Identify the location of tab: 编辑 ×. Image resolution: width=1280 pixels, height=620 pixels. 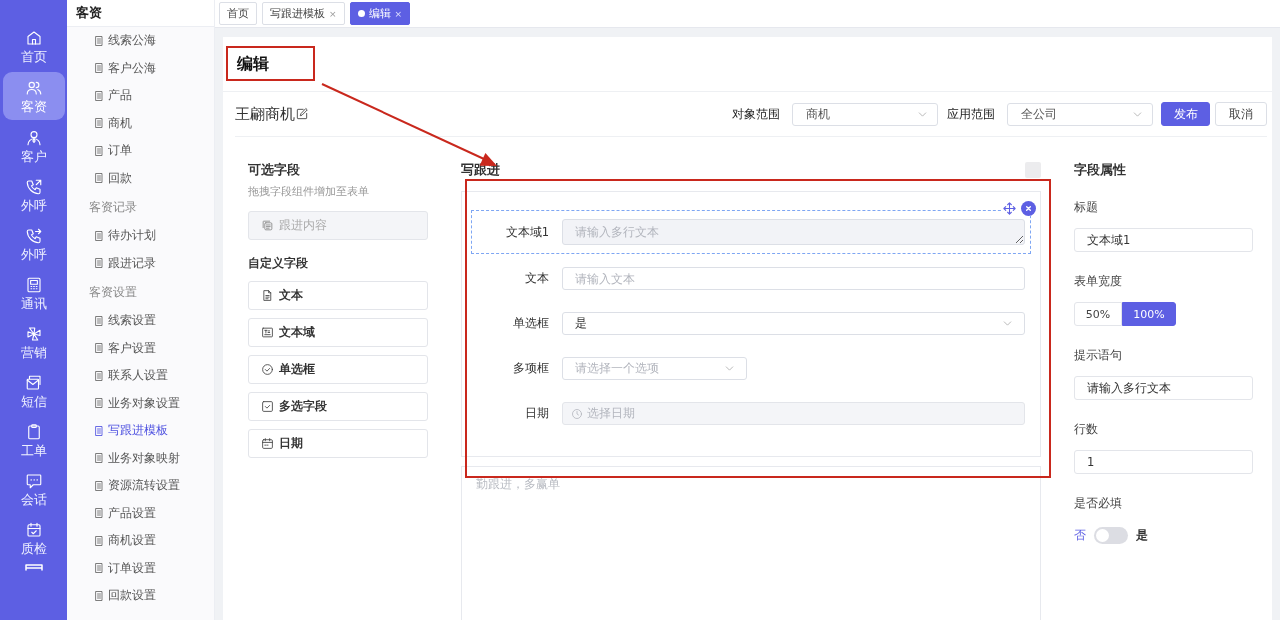
(380, 13).